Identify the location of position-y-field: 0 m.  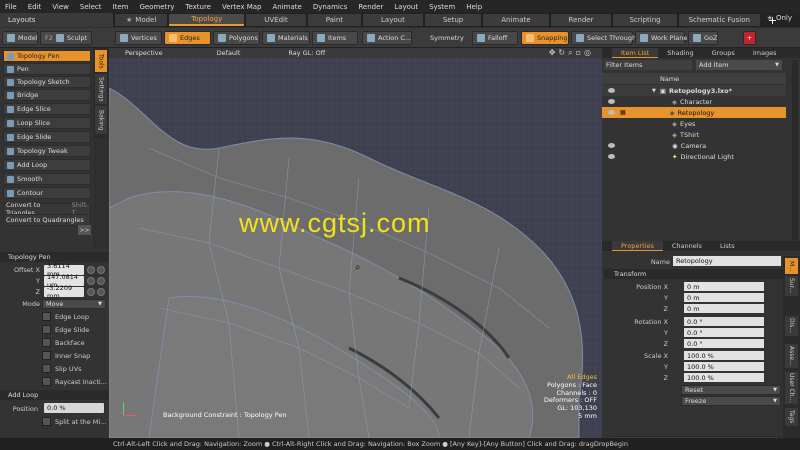
(724, 297).